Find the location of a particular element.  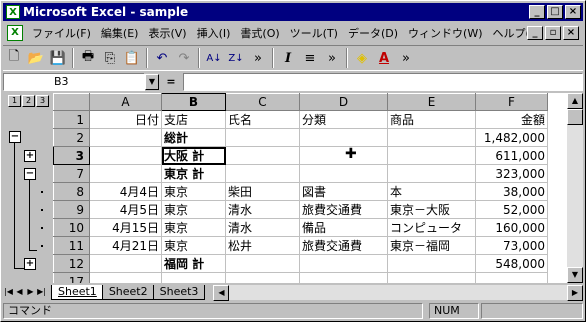

outline-level-1-button: 1 is located at coordinates (14, 101).